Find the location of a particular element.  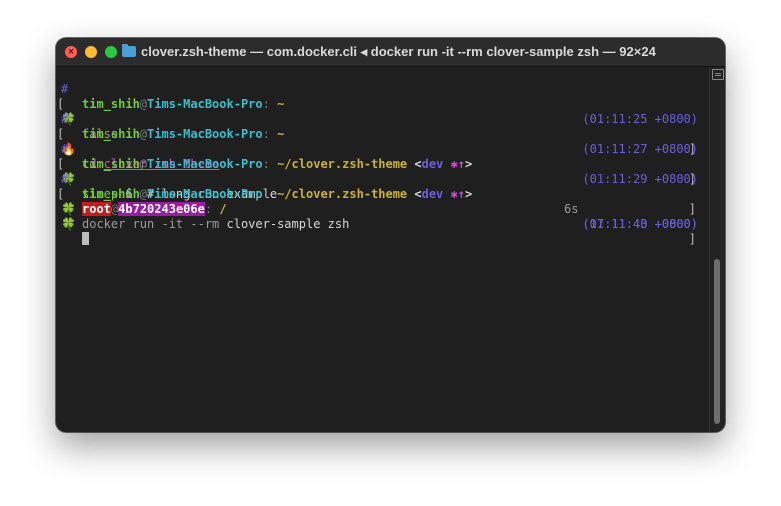

command-line: [ 🍀 sleep 6 # long run example ] is located at coordinates (382, 179).